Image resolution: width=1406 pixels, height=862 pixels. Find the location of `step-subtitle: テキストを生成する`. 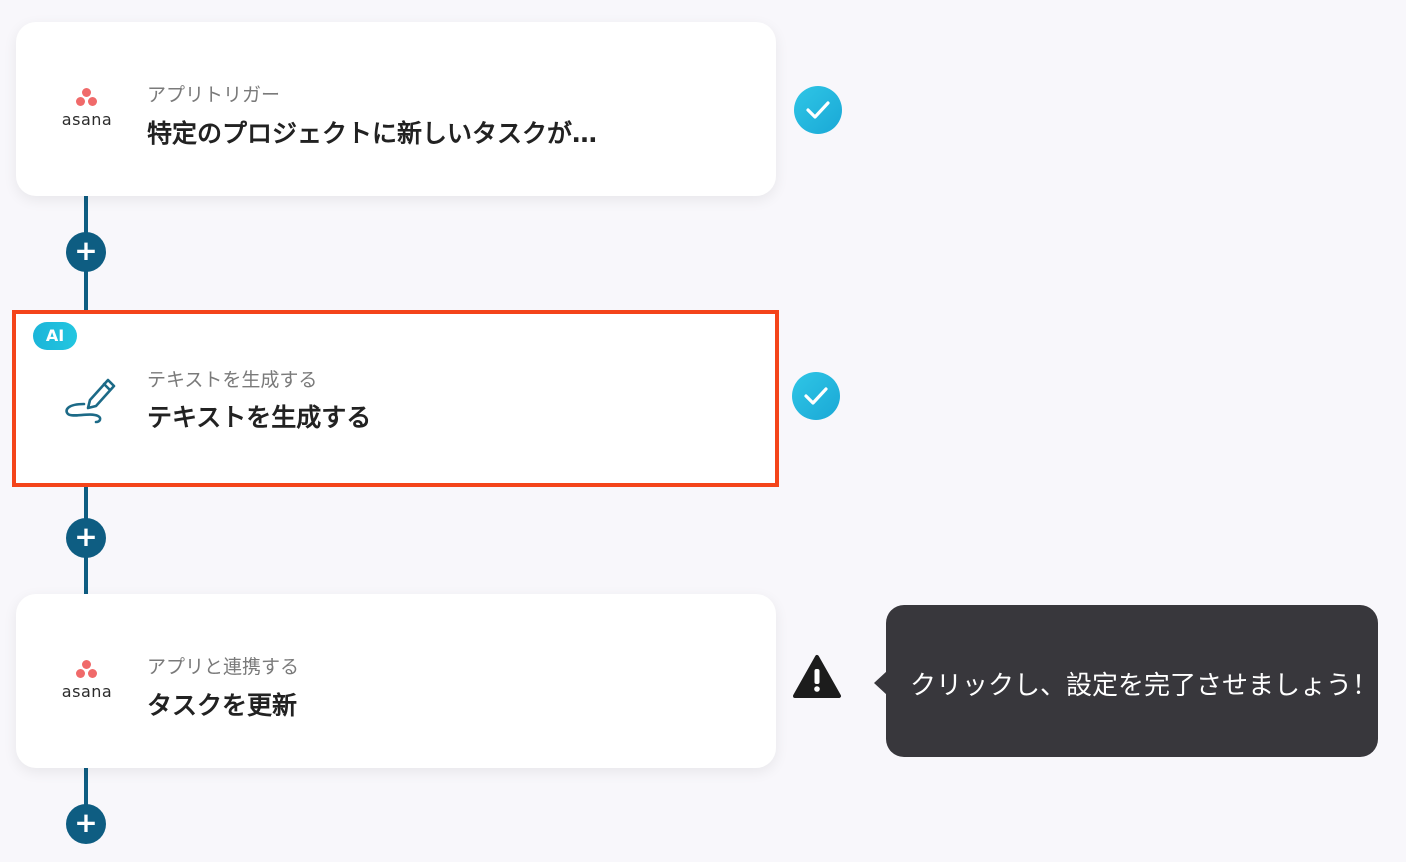

step-subtitle: テキストを生成する is located at coordinates (232, 380).